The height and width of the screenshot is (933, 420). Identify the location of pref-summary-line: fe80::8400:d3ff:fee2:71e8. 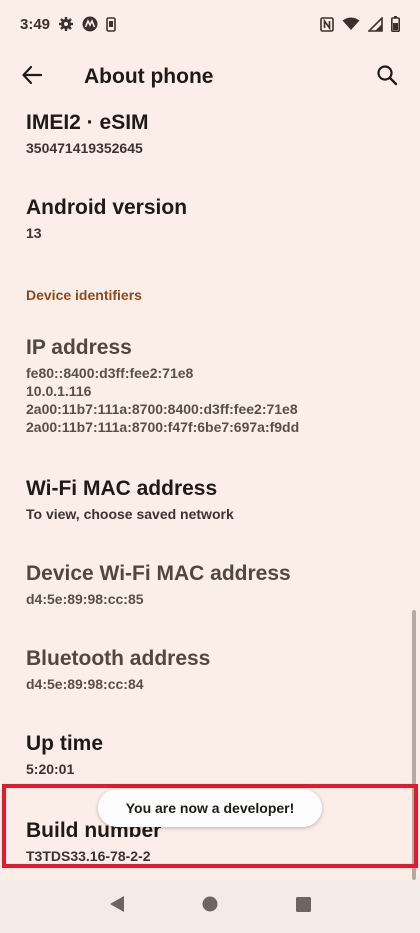
(110, 373).